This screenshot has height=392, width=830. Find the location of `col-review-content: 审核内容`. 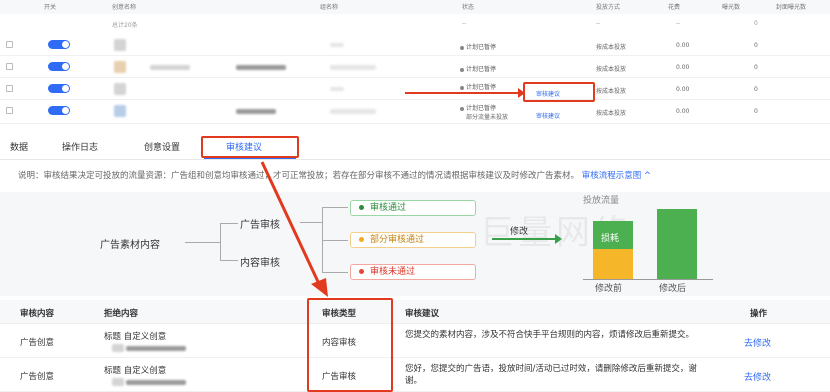

col-review-content: 审核内容 is located at coordinates (37, 314).